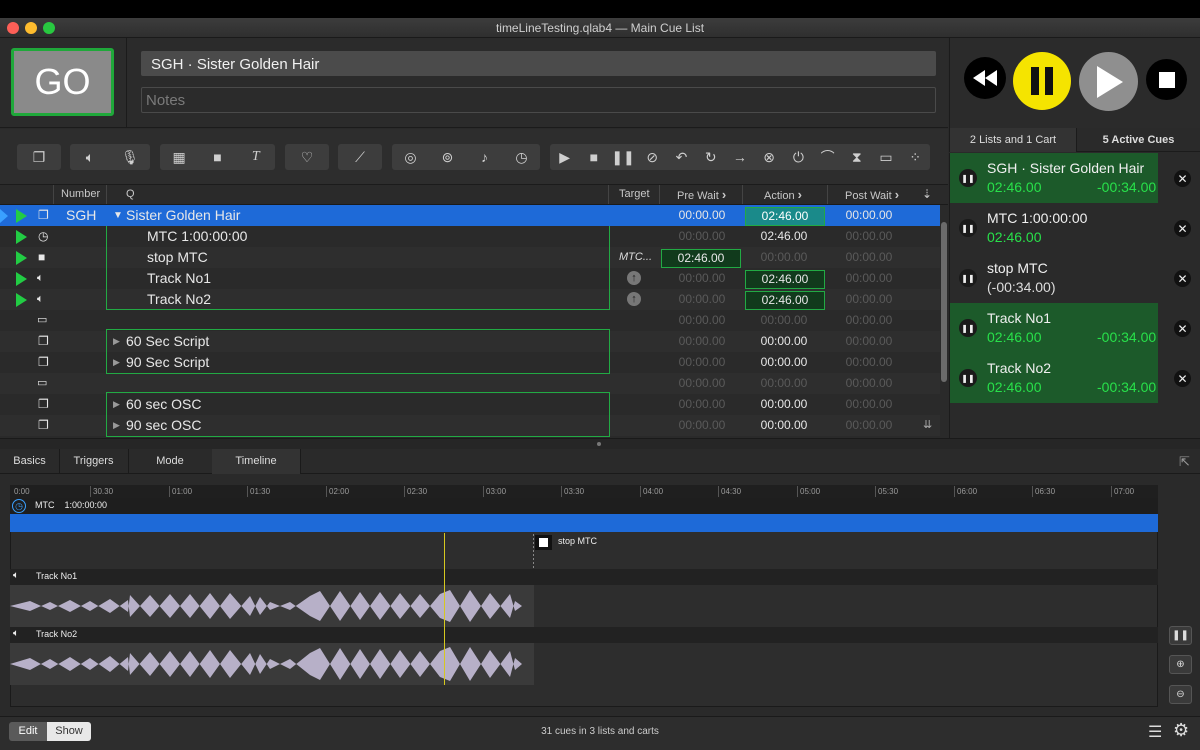 This screenshot has width=1200, height=750. I want to click on active-cue-item: ❚❚ Track No1 02:46.00 -00:34.00 ✕, so click(1074, 328).